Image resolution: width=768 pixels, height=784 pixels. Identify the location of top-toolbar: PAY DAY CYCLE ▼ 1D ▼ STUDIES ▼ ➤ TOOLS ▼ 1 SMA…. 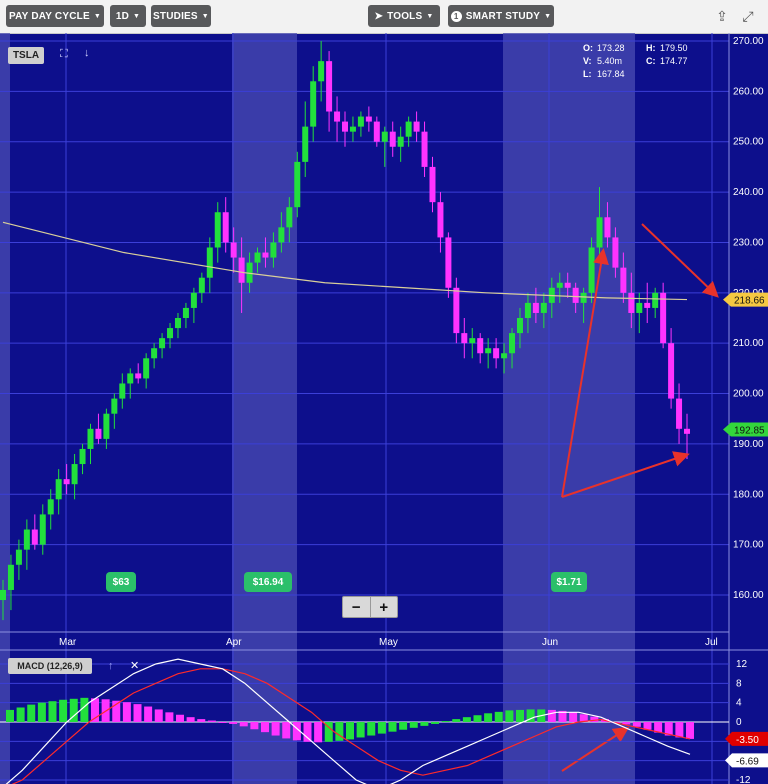
(384, 17).